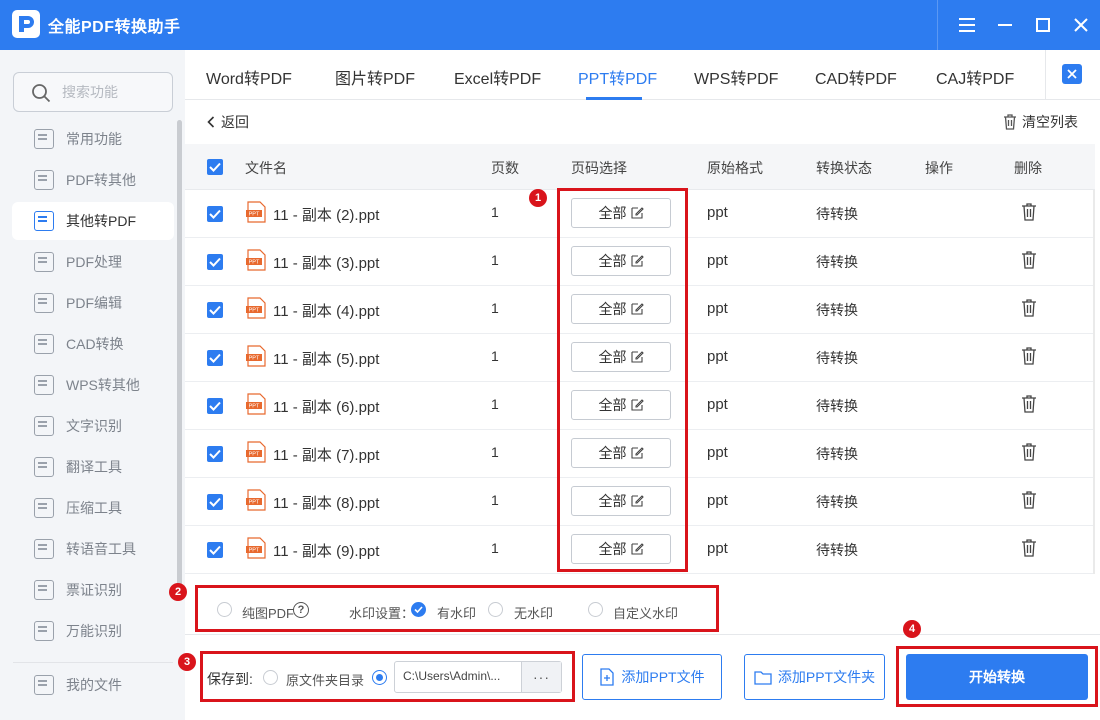 The height and width of the screenshot is (720, 1100). I want to click on output-path-input, so click(459, 676).